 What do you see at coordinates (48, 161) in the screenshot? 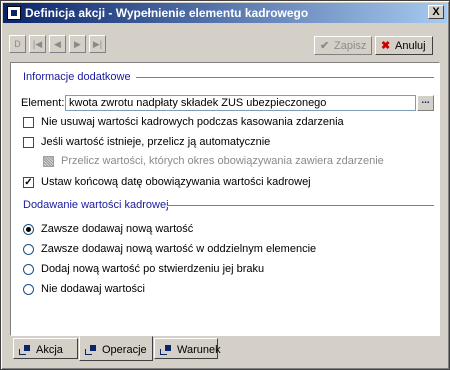
I see `recalculate-period-checkbox` at bounding box center [48, 161].